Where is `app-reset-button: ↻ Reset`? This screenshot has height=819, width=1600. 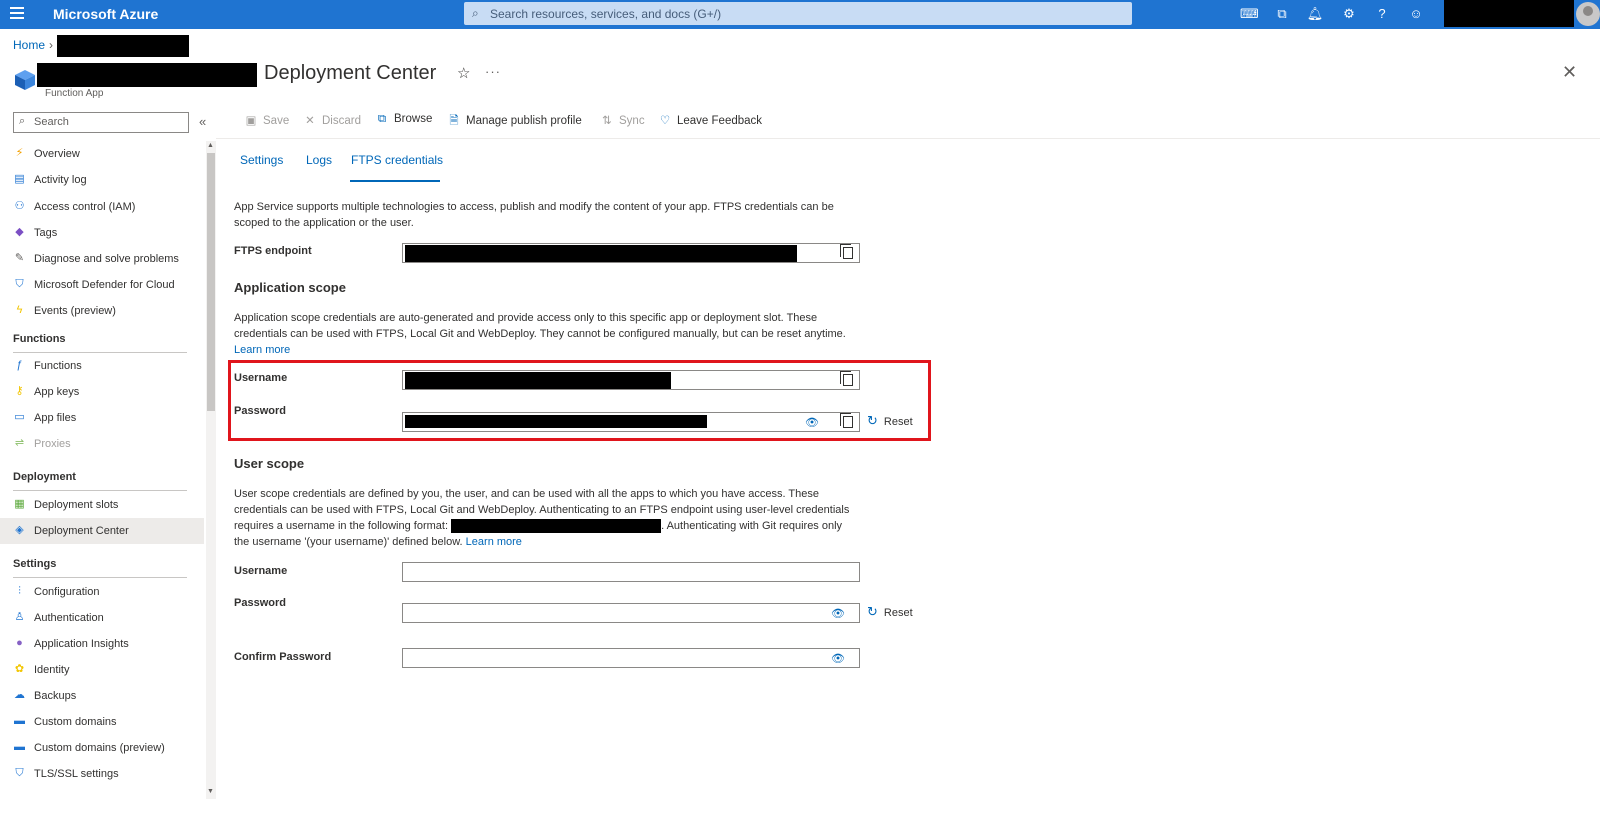
app-reset-button: ↻ Reset is located at coordinates (890, 421).